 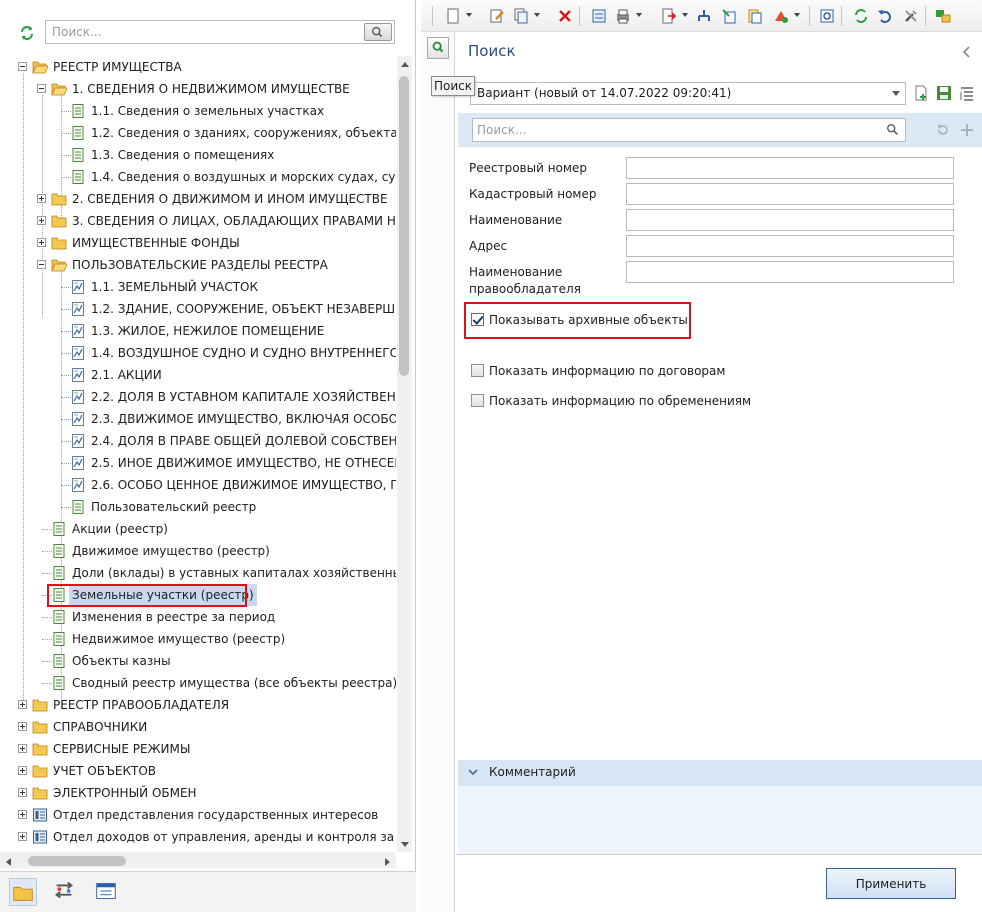 What do you see at coordinates (521, 16) in the screenshot?
I see `copy-icon` at bounding box center [521, 16].